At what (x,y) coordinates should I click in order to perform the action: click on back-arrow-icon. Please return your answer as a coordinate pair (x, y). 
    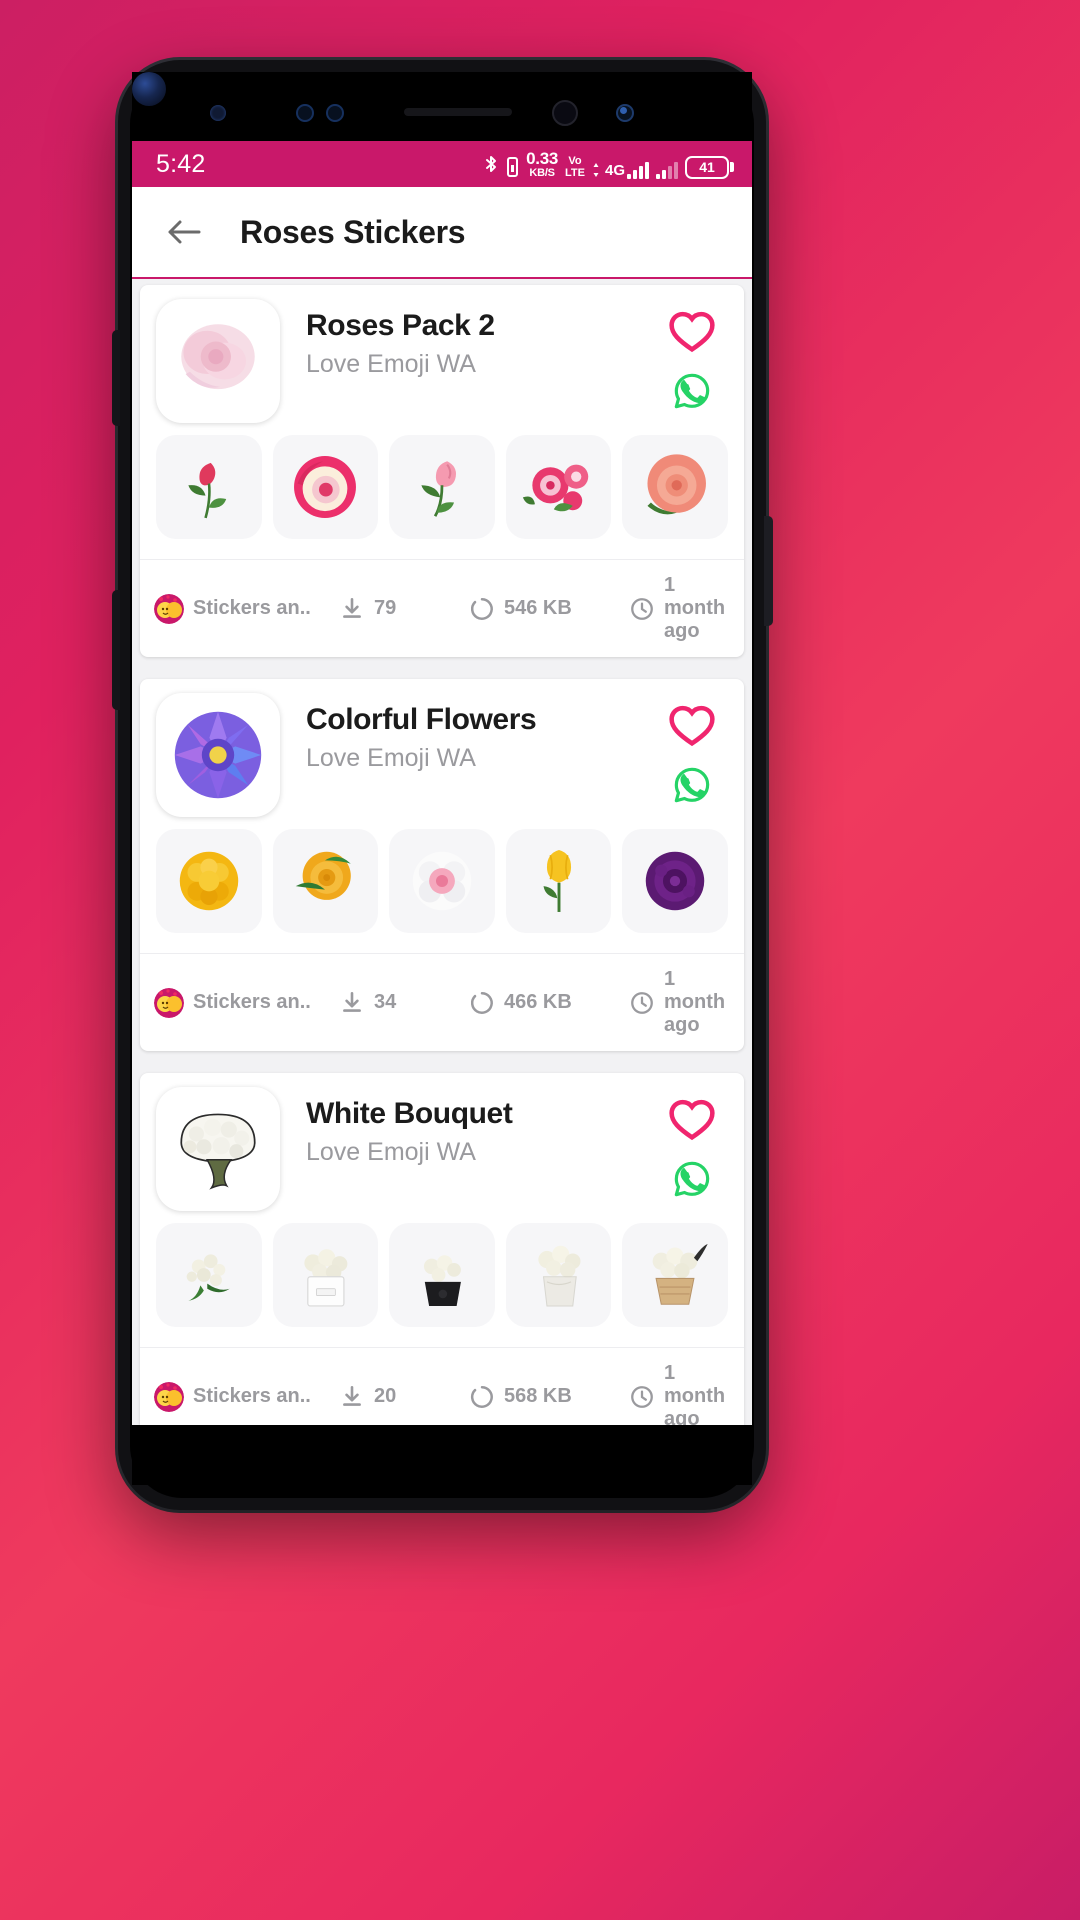
    Looking at the image, I should click on (184, 232).